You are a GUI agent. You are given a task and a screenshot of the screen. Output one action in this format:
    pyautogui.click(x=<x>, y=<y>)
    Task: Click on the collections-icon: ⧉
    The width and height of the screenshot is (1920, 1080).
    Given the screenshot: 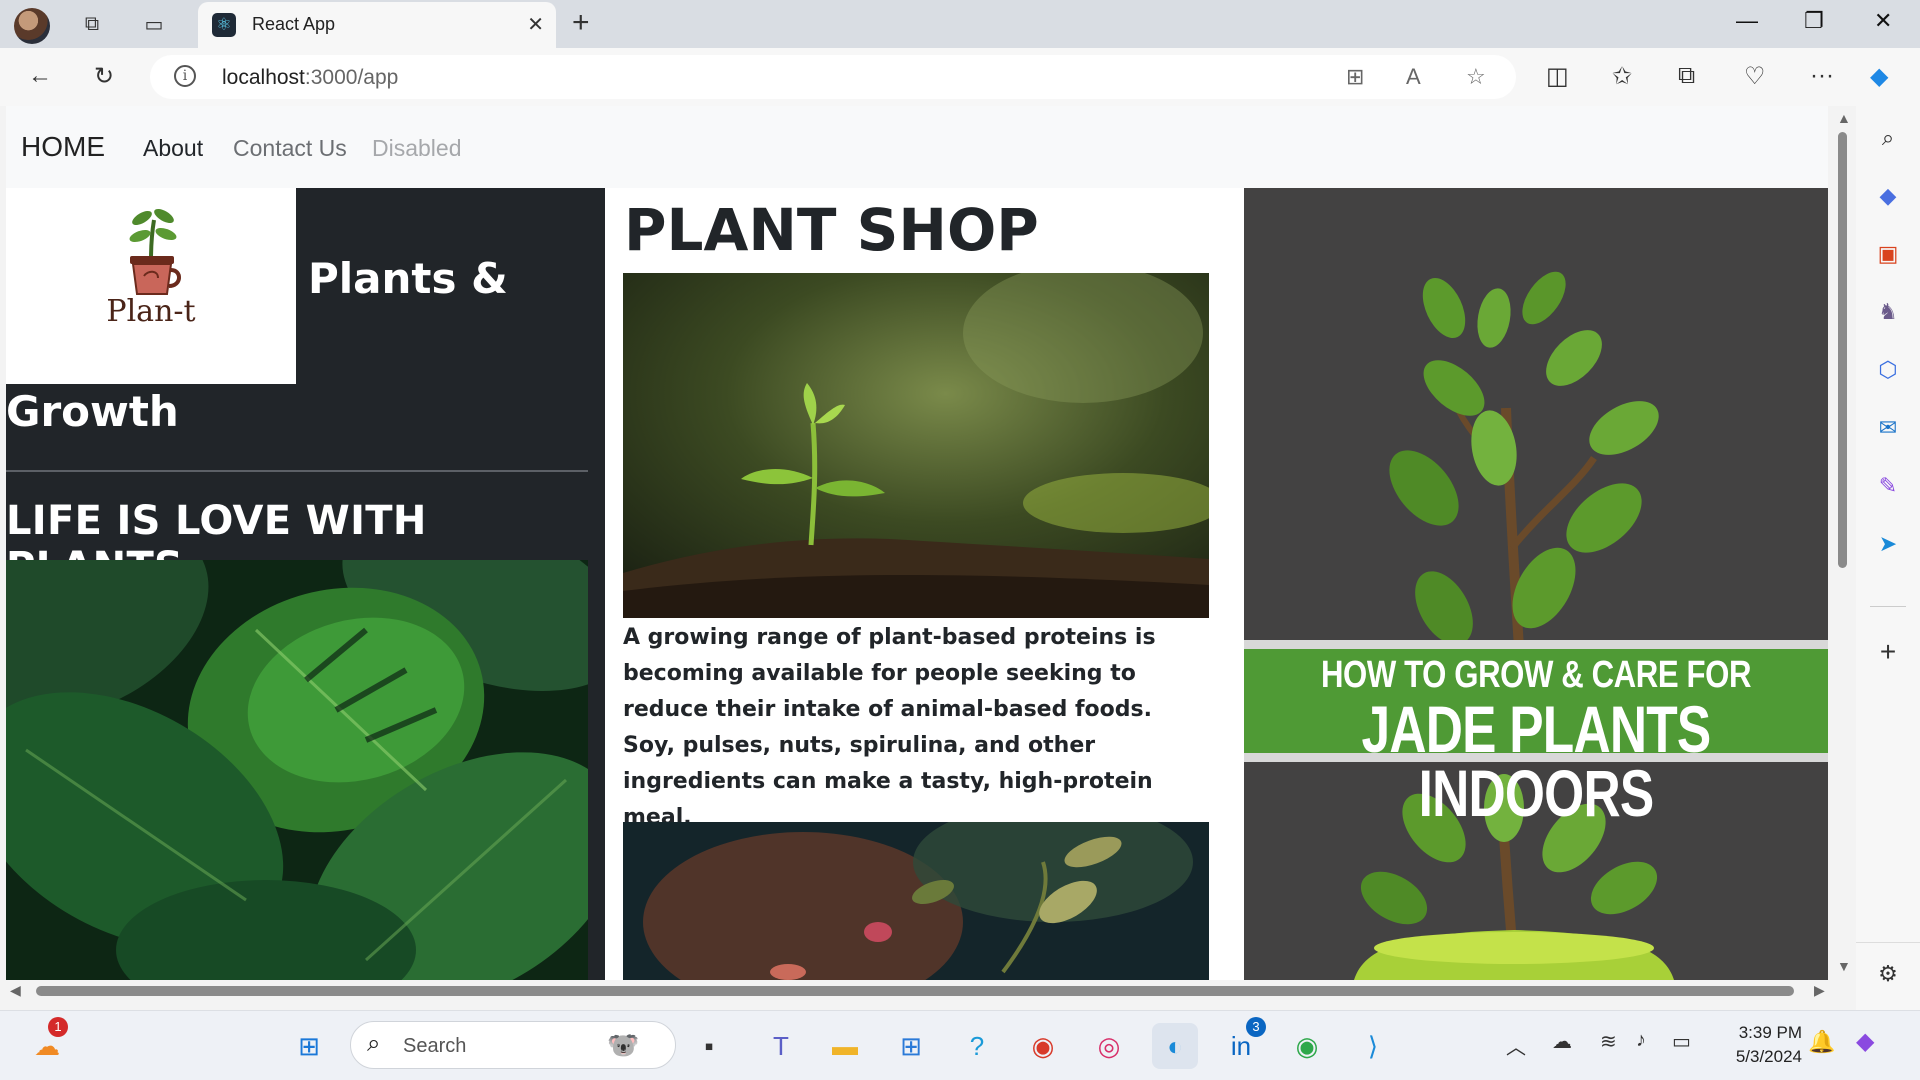 What is the action you would take?
    pyautogui.click(x=1686, y=76)
    